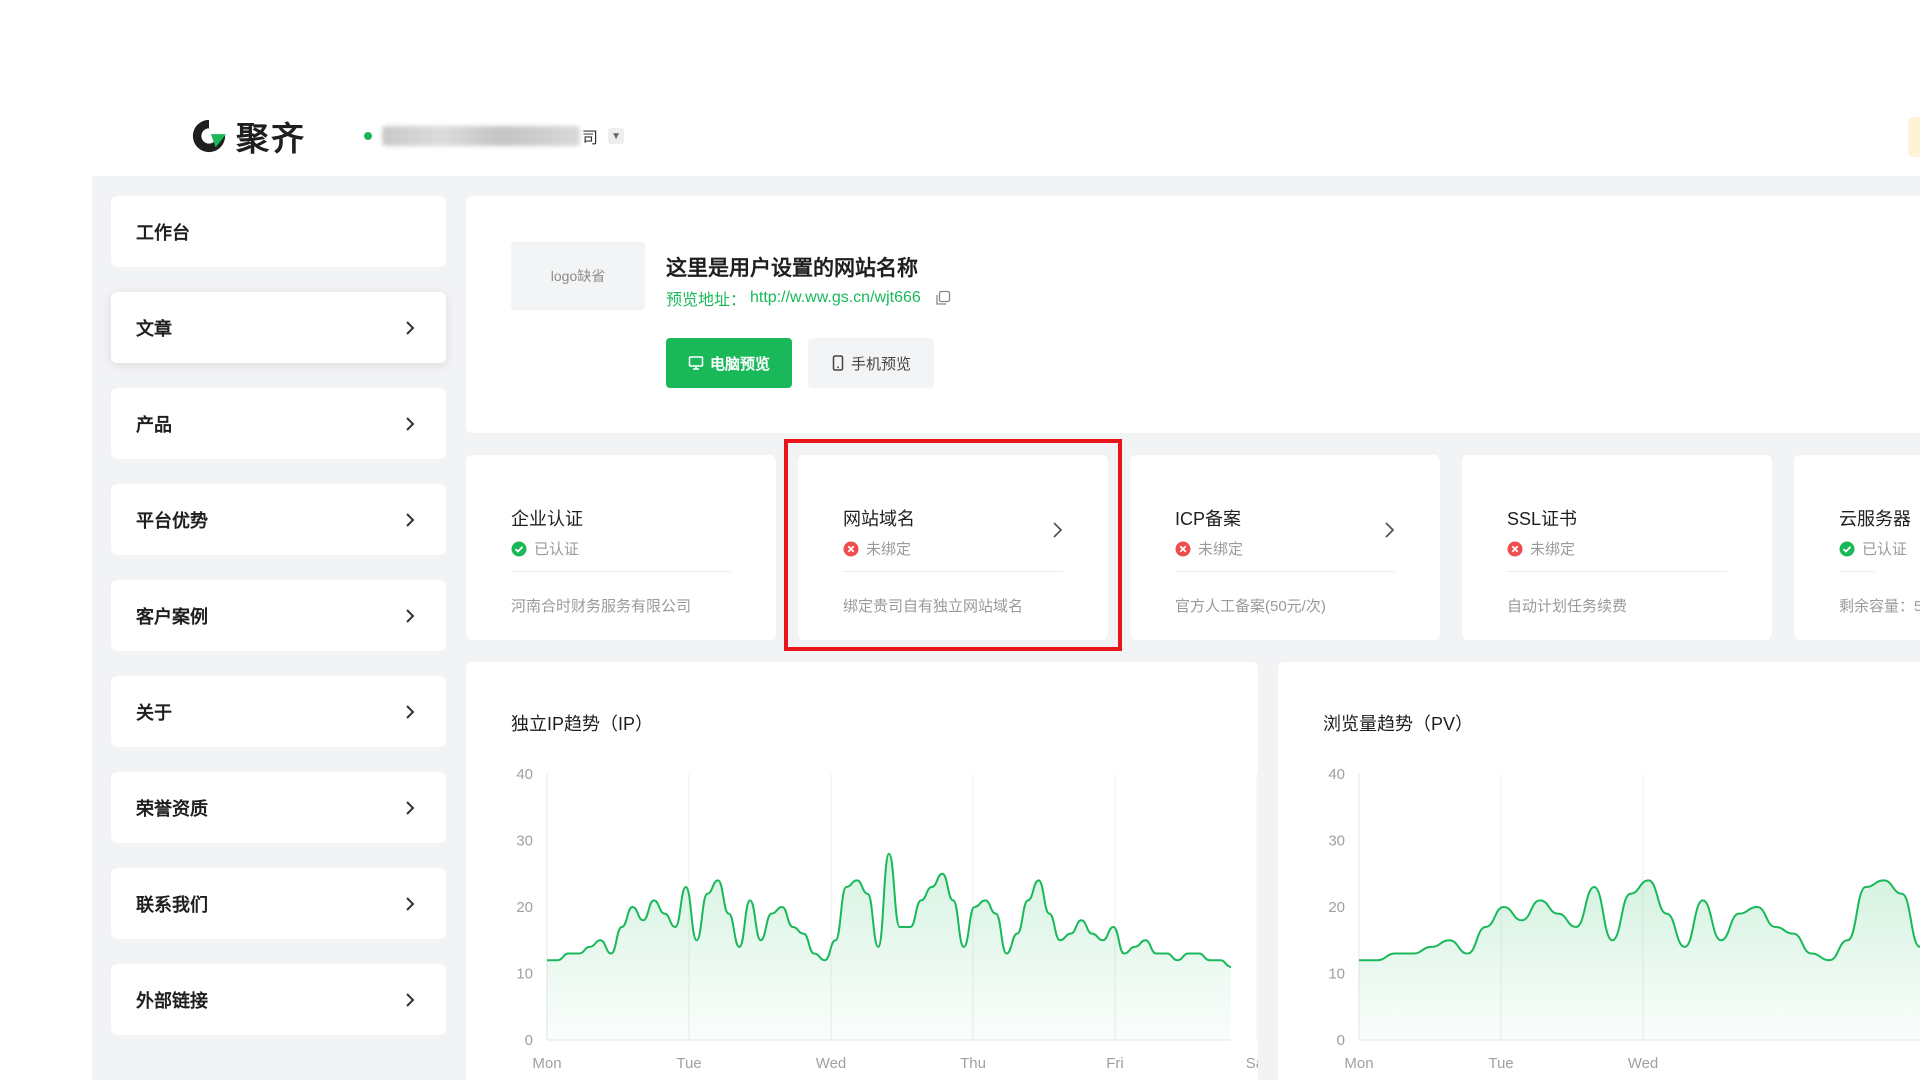  I want to click on sidebar-item-1: 文章, so click(278, 327).